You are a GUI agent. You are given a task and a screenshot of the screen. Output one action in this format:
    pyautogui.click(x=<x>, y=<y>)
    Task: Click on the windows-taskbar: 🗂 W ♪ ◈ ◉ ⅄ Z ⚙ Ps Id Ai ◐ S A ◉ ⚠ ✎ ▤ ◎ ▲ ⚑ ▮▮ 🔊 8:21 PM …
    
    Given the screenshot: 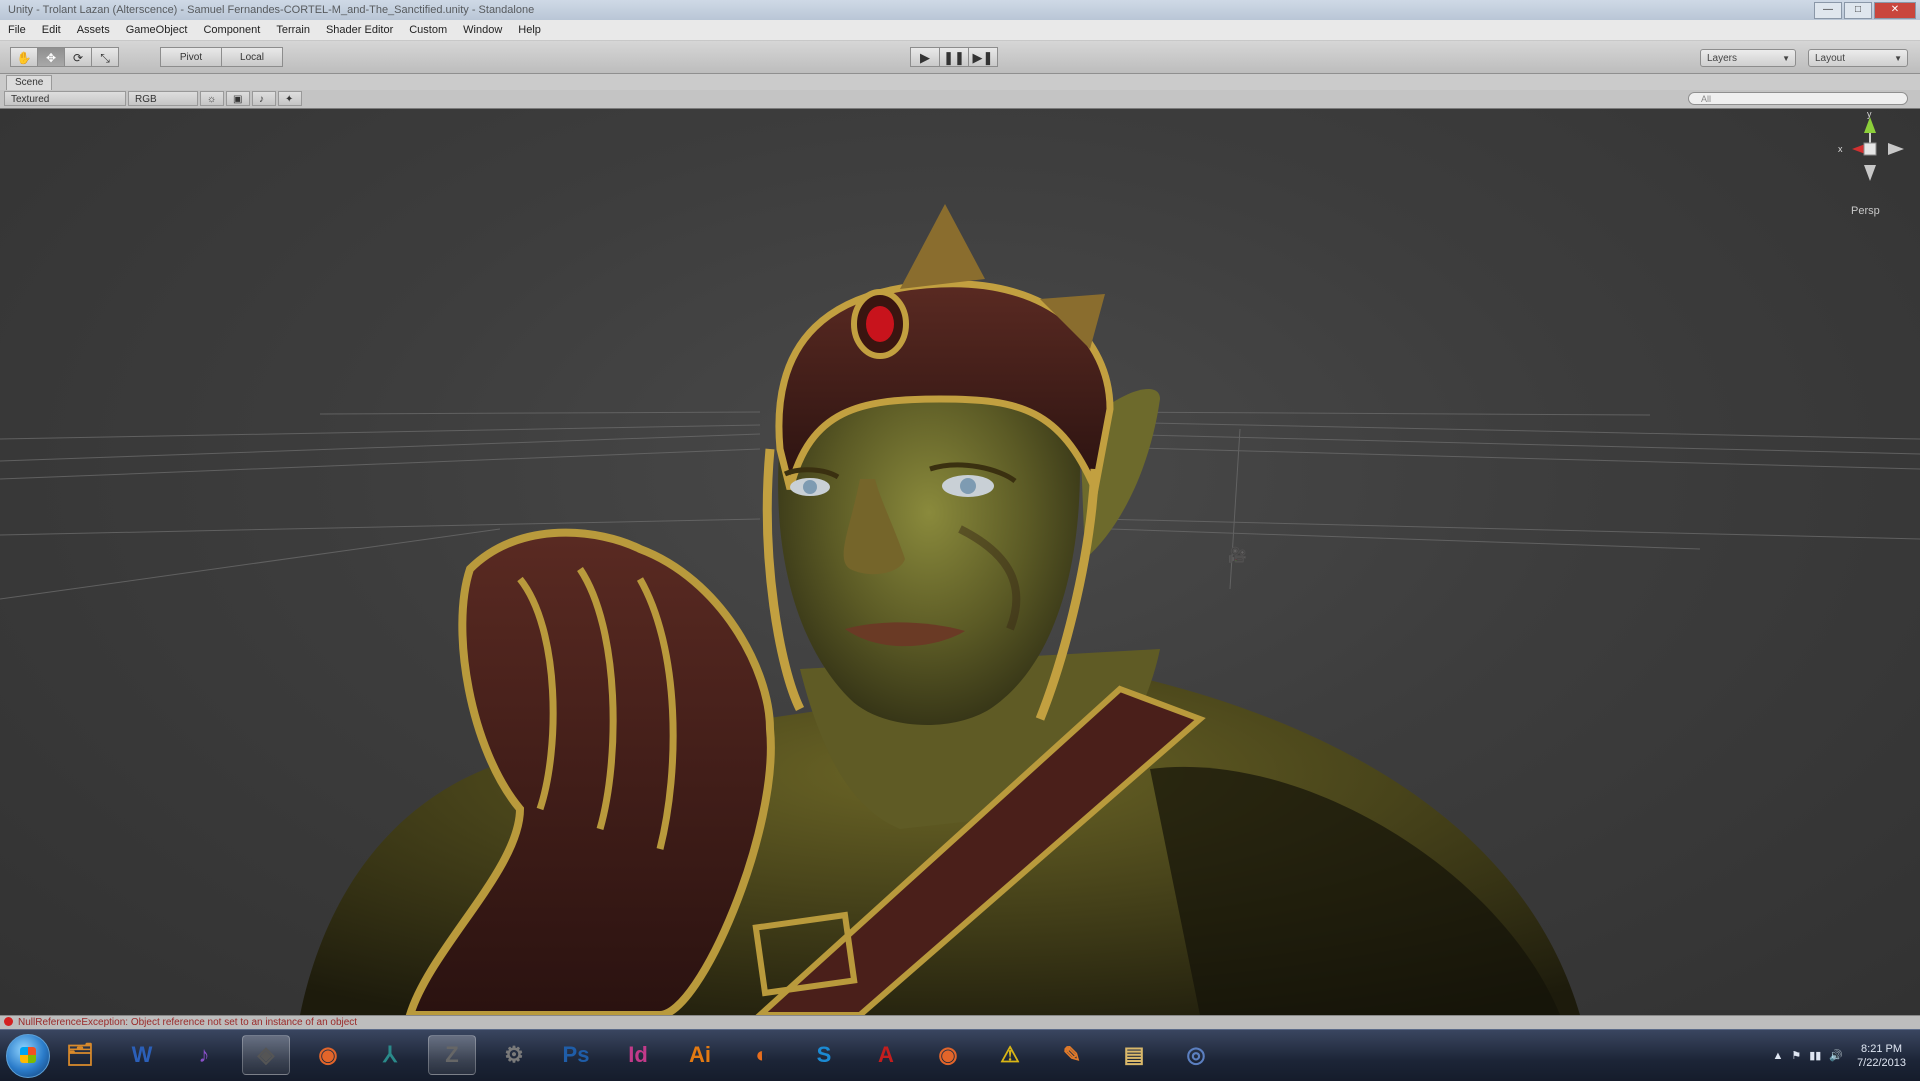 What is the action you would take?
    pyautogui.click(x=960, y=1055)
    